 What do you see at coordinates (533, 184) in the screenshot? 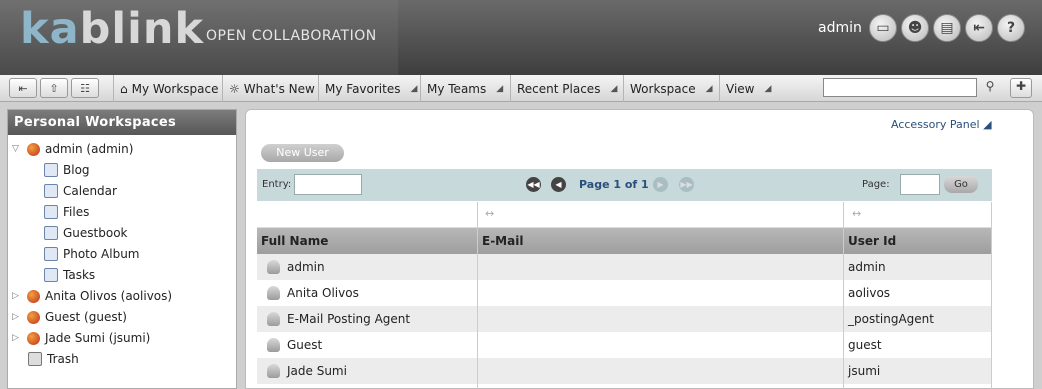
I see `first-page-icon: ◀◀` at bounding box center [533, 184].